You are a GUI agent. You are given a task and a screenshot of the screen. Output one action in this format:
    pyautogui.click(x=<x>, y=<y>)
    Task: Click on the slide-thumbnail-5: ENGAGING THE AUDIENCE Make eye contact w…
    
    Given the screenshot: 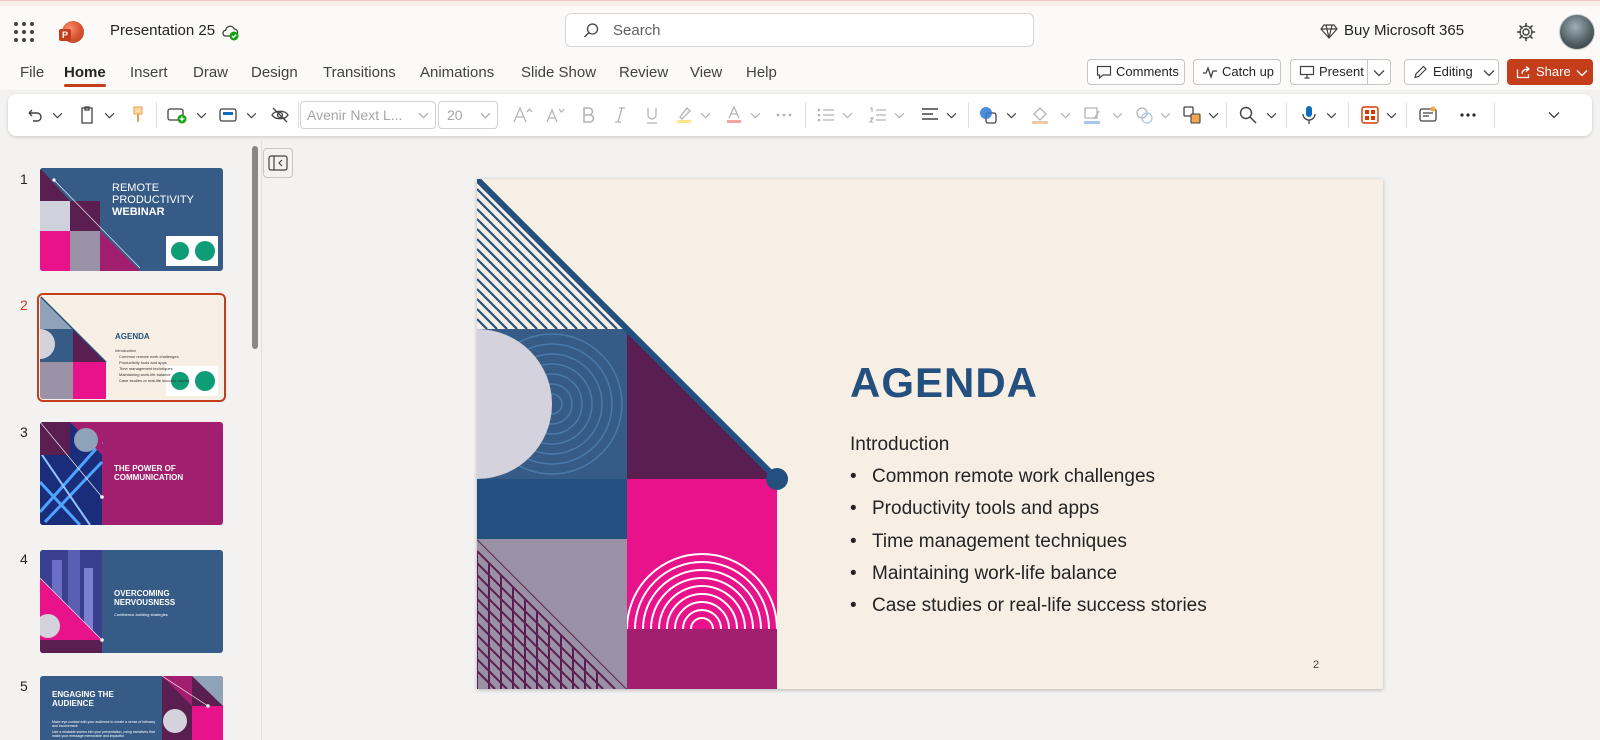 What is the action you would take?
    pyautogui.click(x=131, y=708)
    